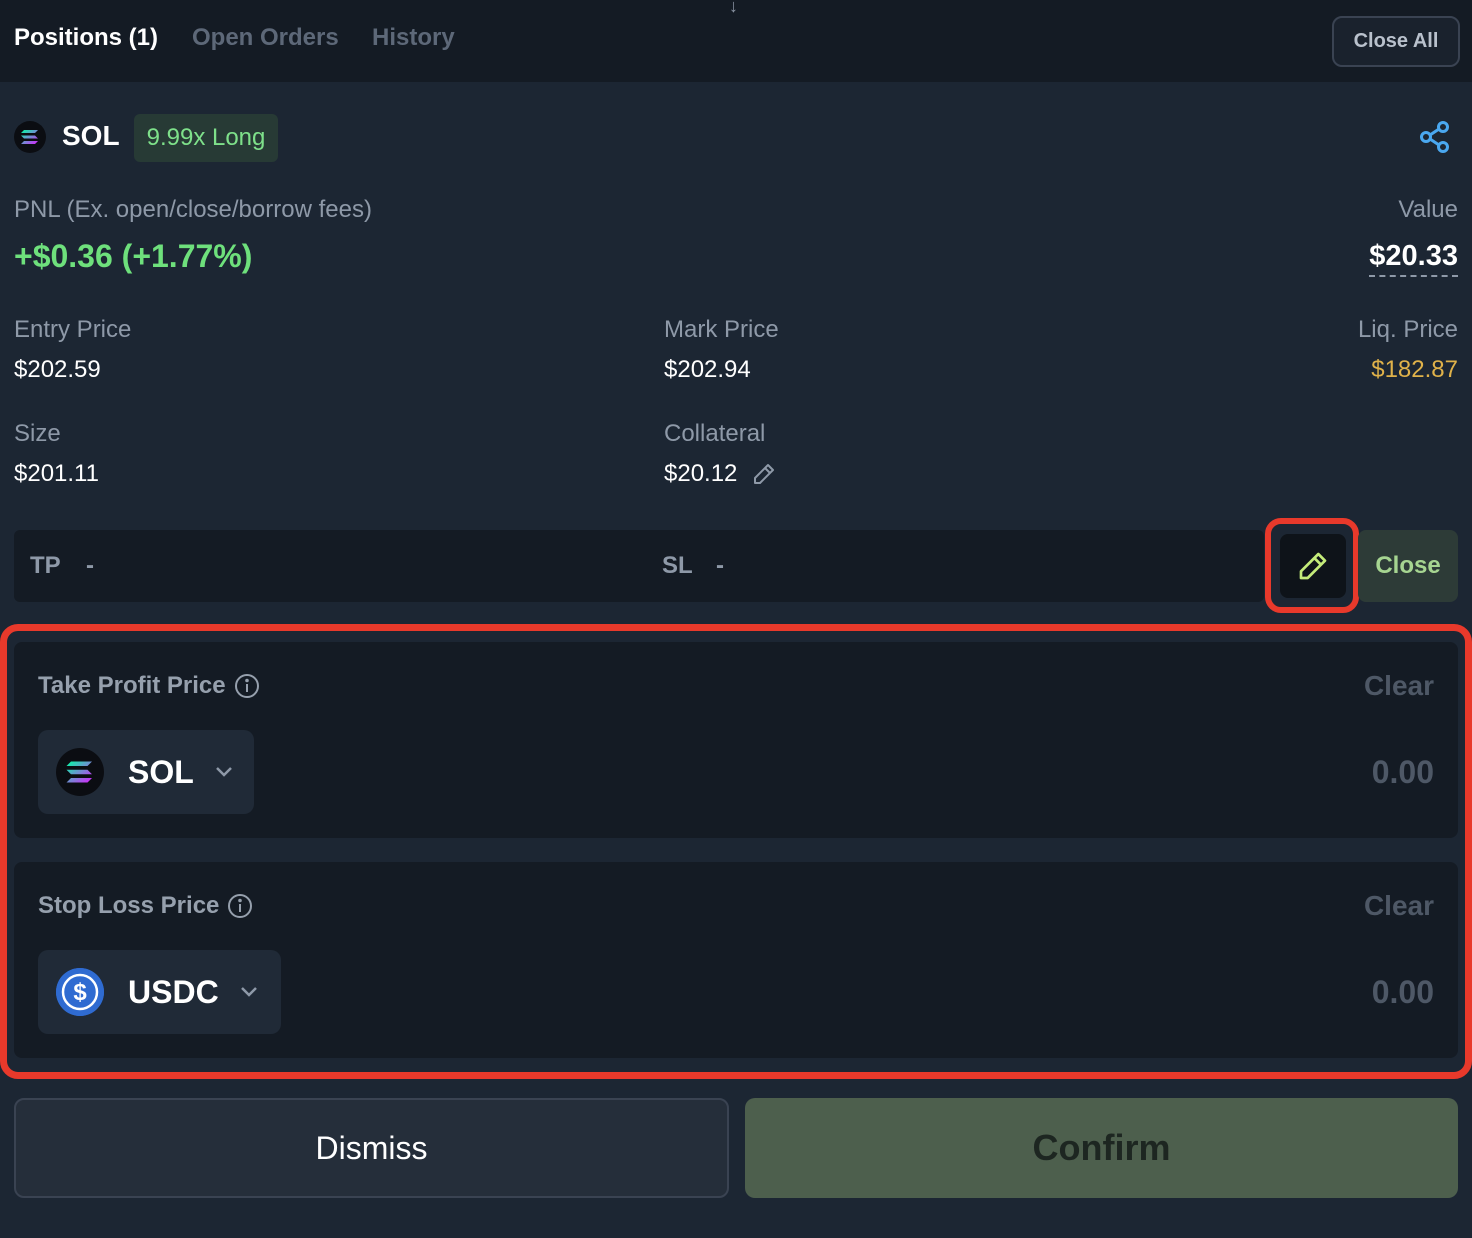 The height and width of the screenshot is (1238, 1472). What do you see at coordinates (707, 369) in the screenshot?
I see `mark-price-value: $202.94` at bounding box center [707, 369].